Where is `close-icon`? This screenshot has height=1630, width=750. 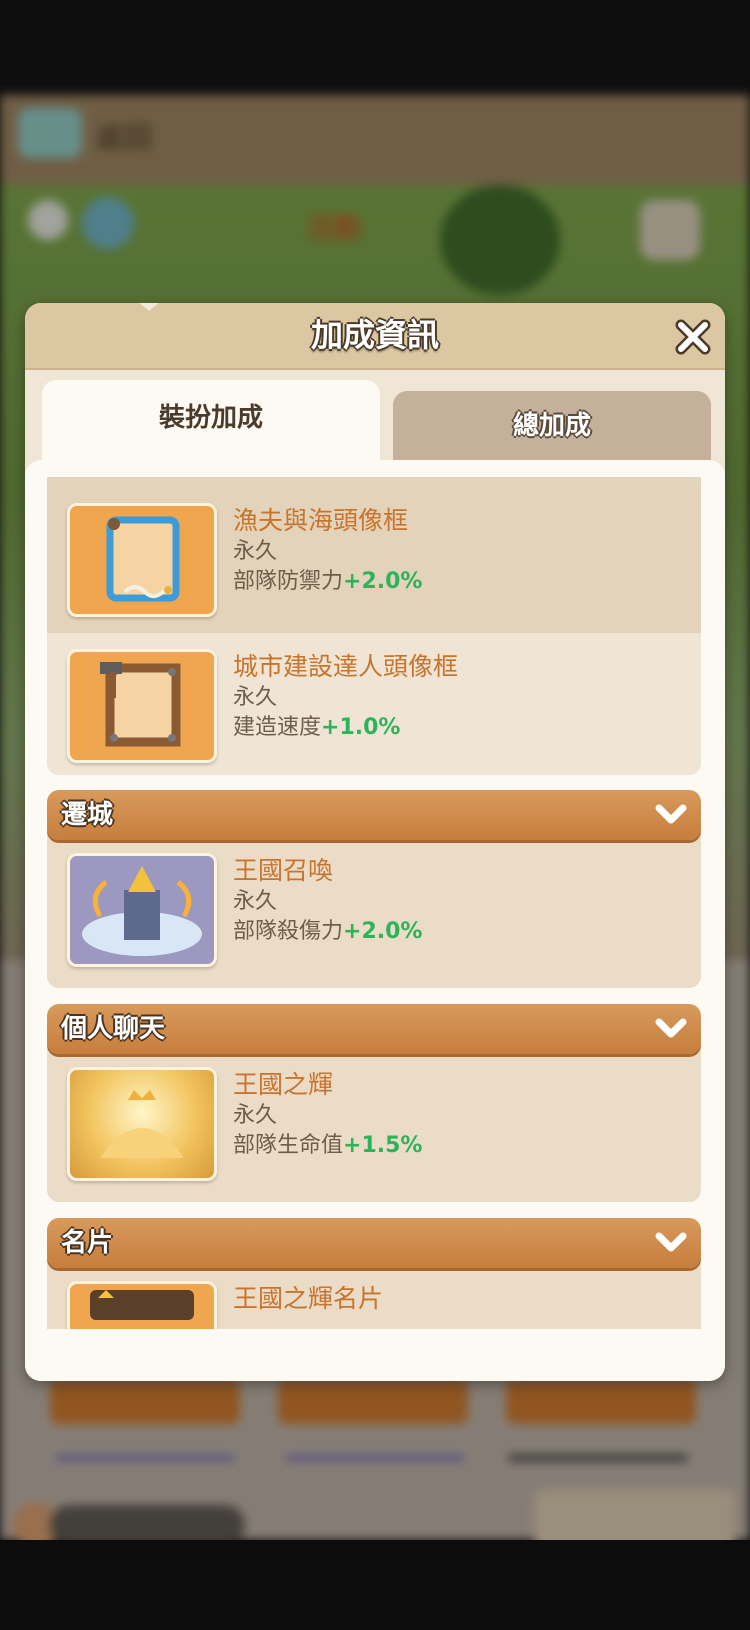
close-icon is located at coordinates (693, 337).